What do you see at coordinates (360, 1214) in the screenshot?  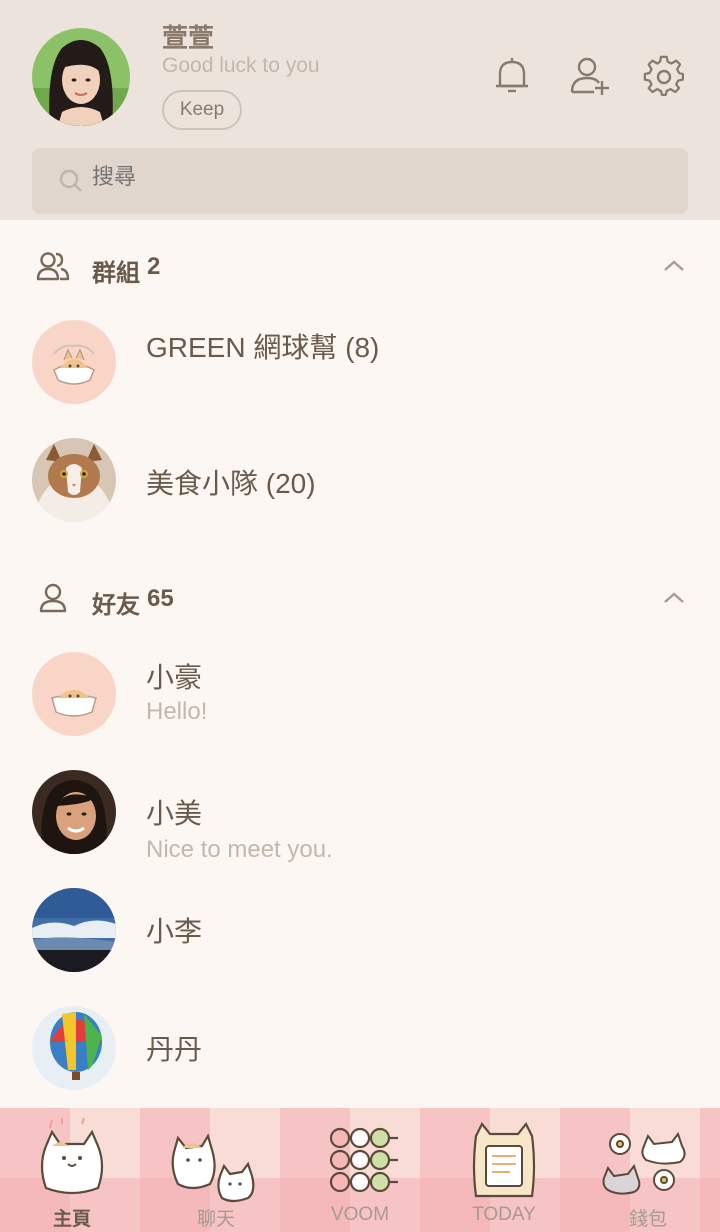 I see `tab-voom-label: VOOM` at bounding box center [360, 1214].